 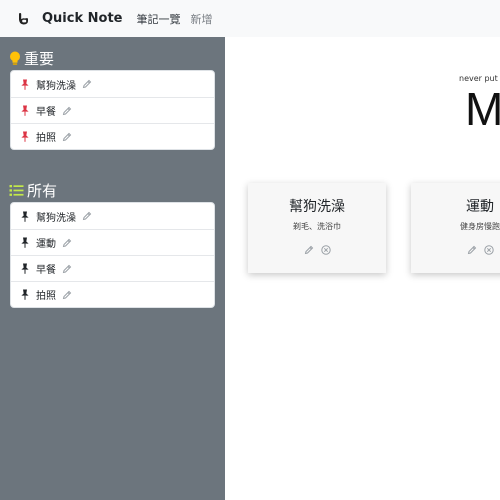 I want to click on list-item-label: 運動, so click(x=46, y=244).